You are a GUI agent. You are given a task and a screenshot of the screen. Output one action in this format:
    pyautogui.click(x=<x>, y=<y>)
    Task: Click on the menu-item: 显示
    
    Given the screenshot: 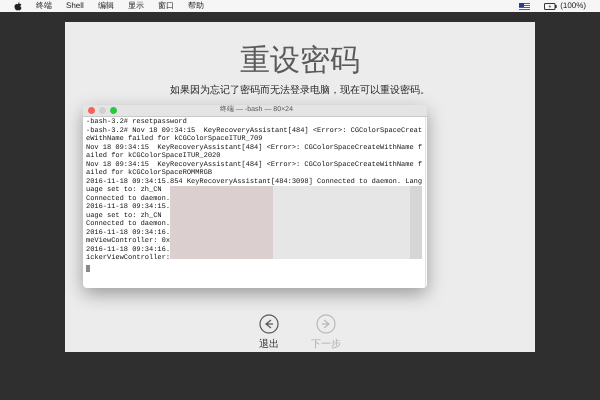 What is the action you would take?
    pyautogui.click(x=136, y=6)
    